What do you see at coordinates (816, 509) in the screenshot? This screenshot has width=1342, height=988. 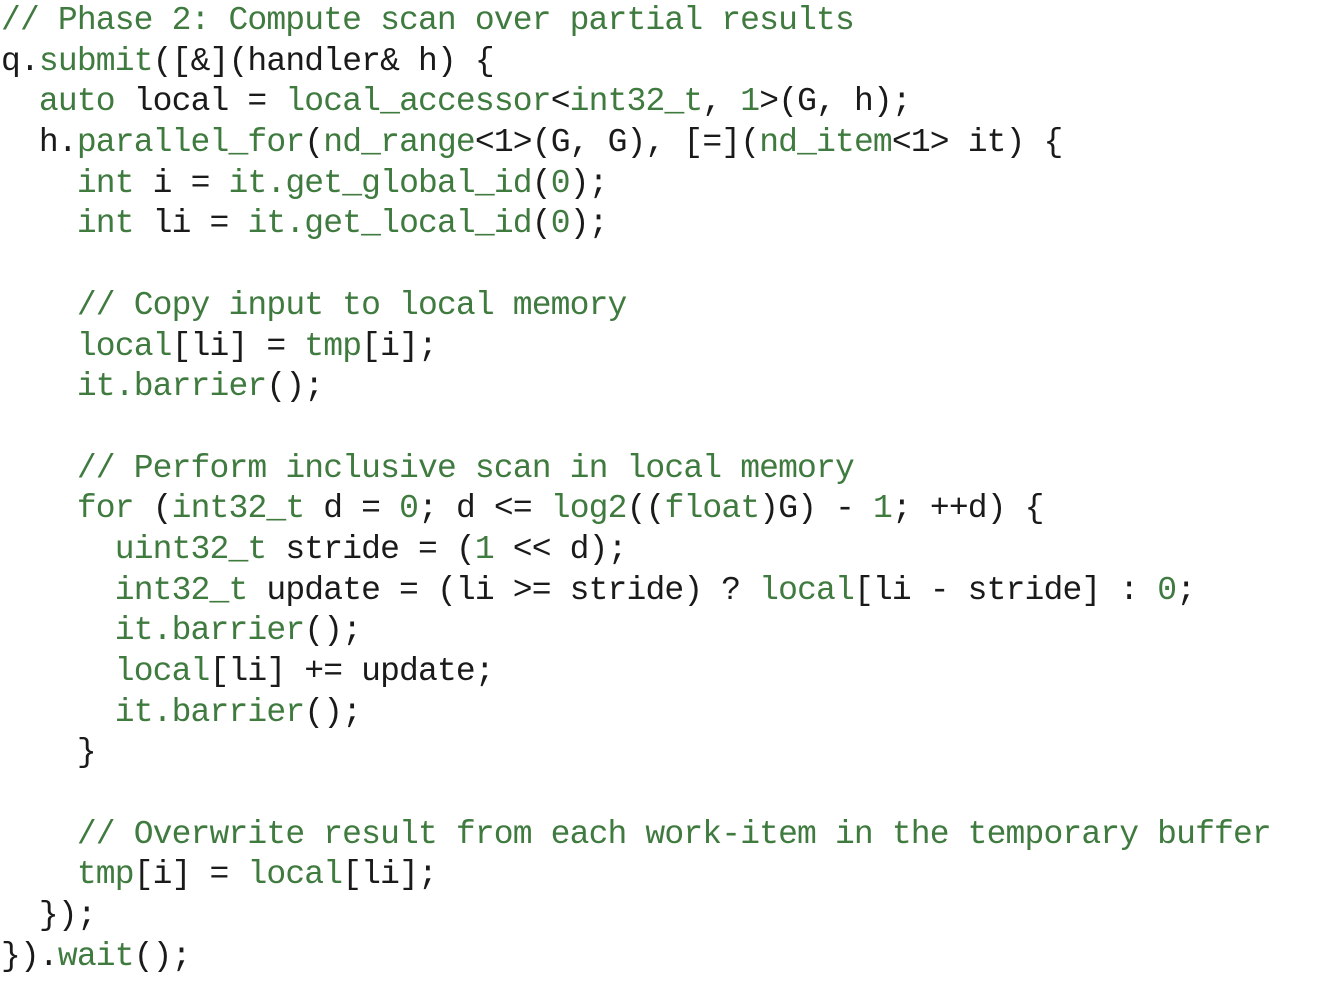 I see `code-token-plain: )G) -` at bounding box center [816, 509].